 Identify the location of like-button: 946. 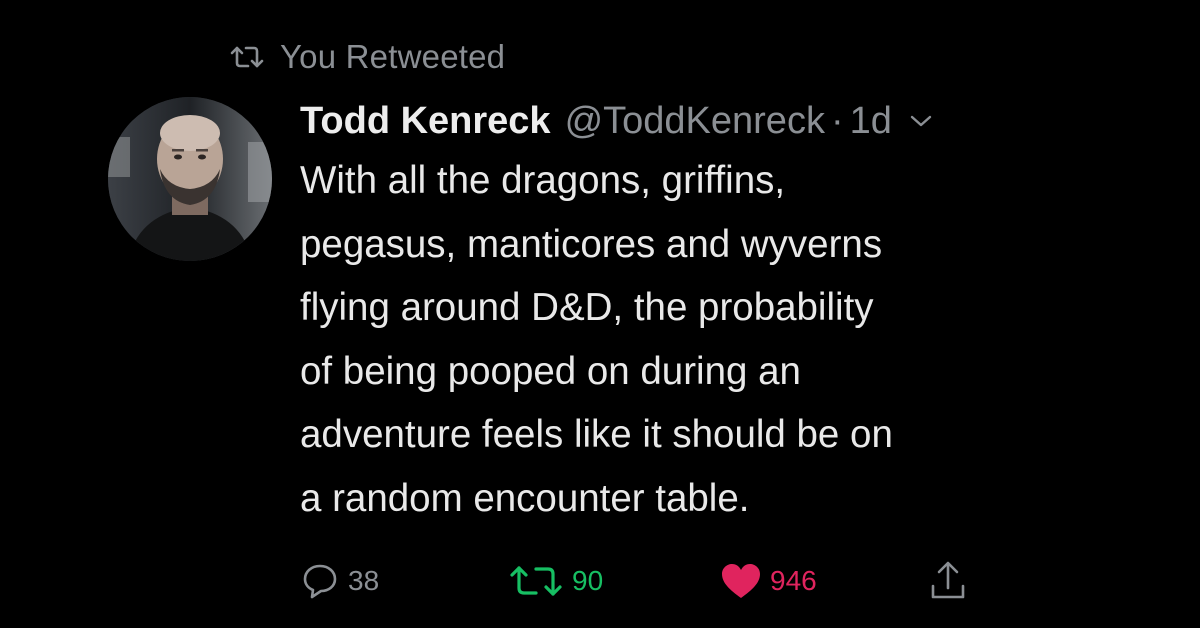
(768, 581).